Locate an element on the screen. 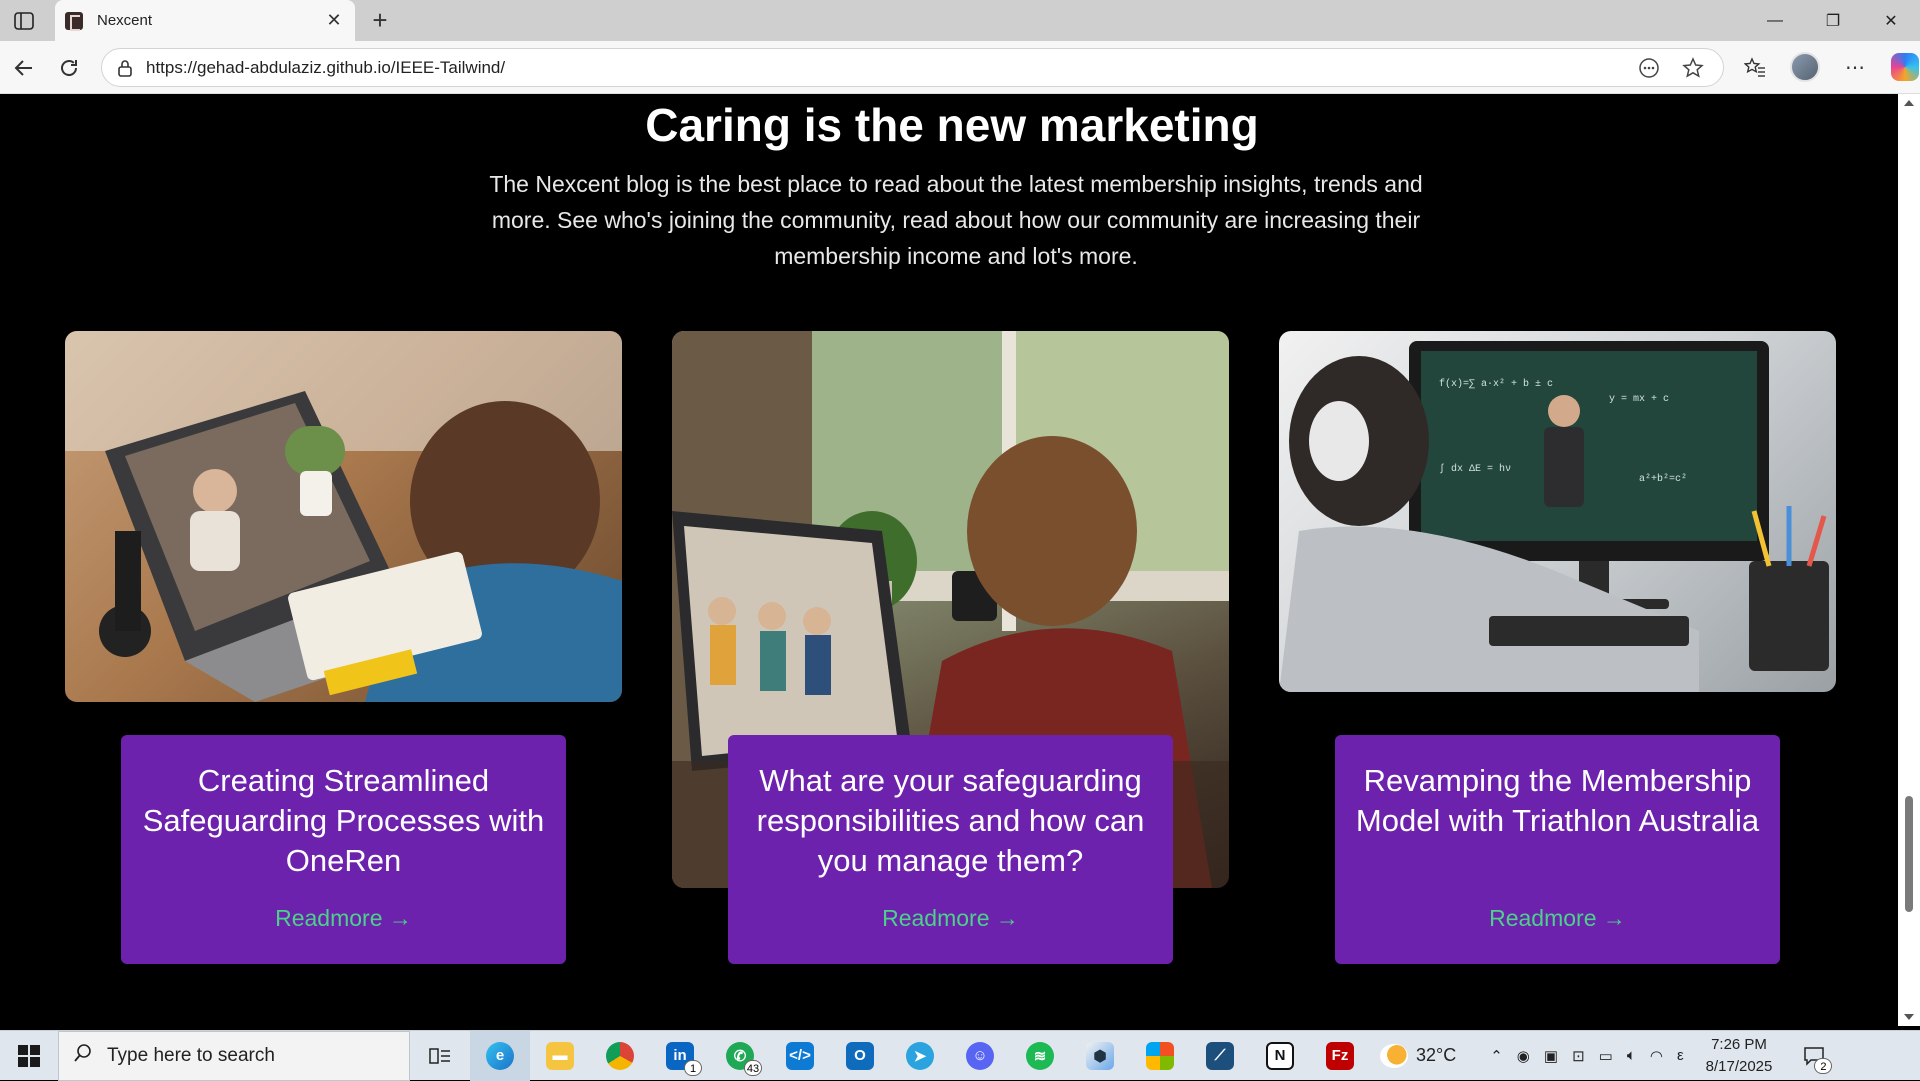 The image size is (1920, 1081). scroll-down-arrow-icon is located at coordinates (1909, 1017).